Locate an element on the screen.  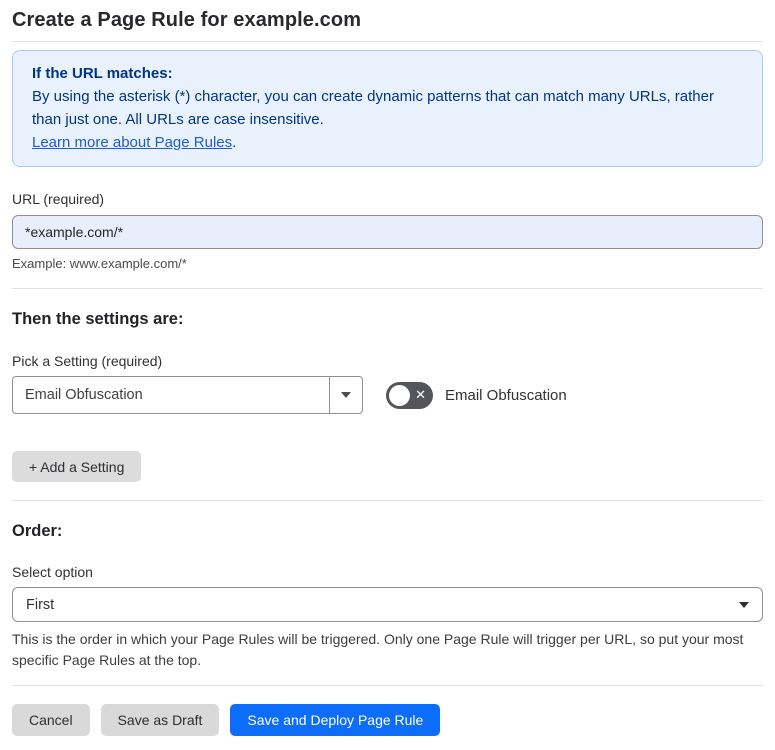
order-heading: Order: is located at coordinates (37, 531).